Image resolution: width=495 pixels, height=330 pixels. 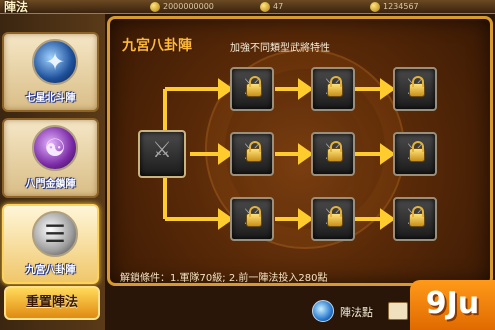 I want to click on formation-card-nine-palace: ☰ 九宮八卦陣, so click(x=50, y=244).